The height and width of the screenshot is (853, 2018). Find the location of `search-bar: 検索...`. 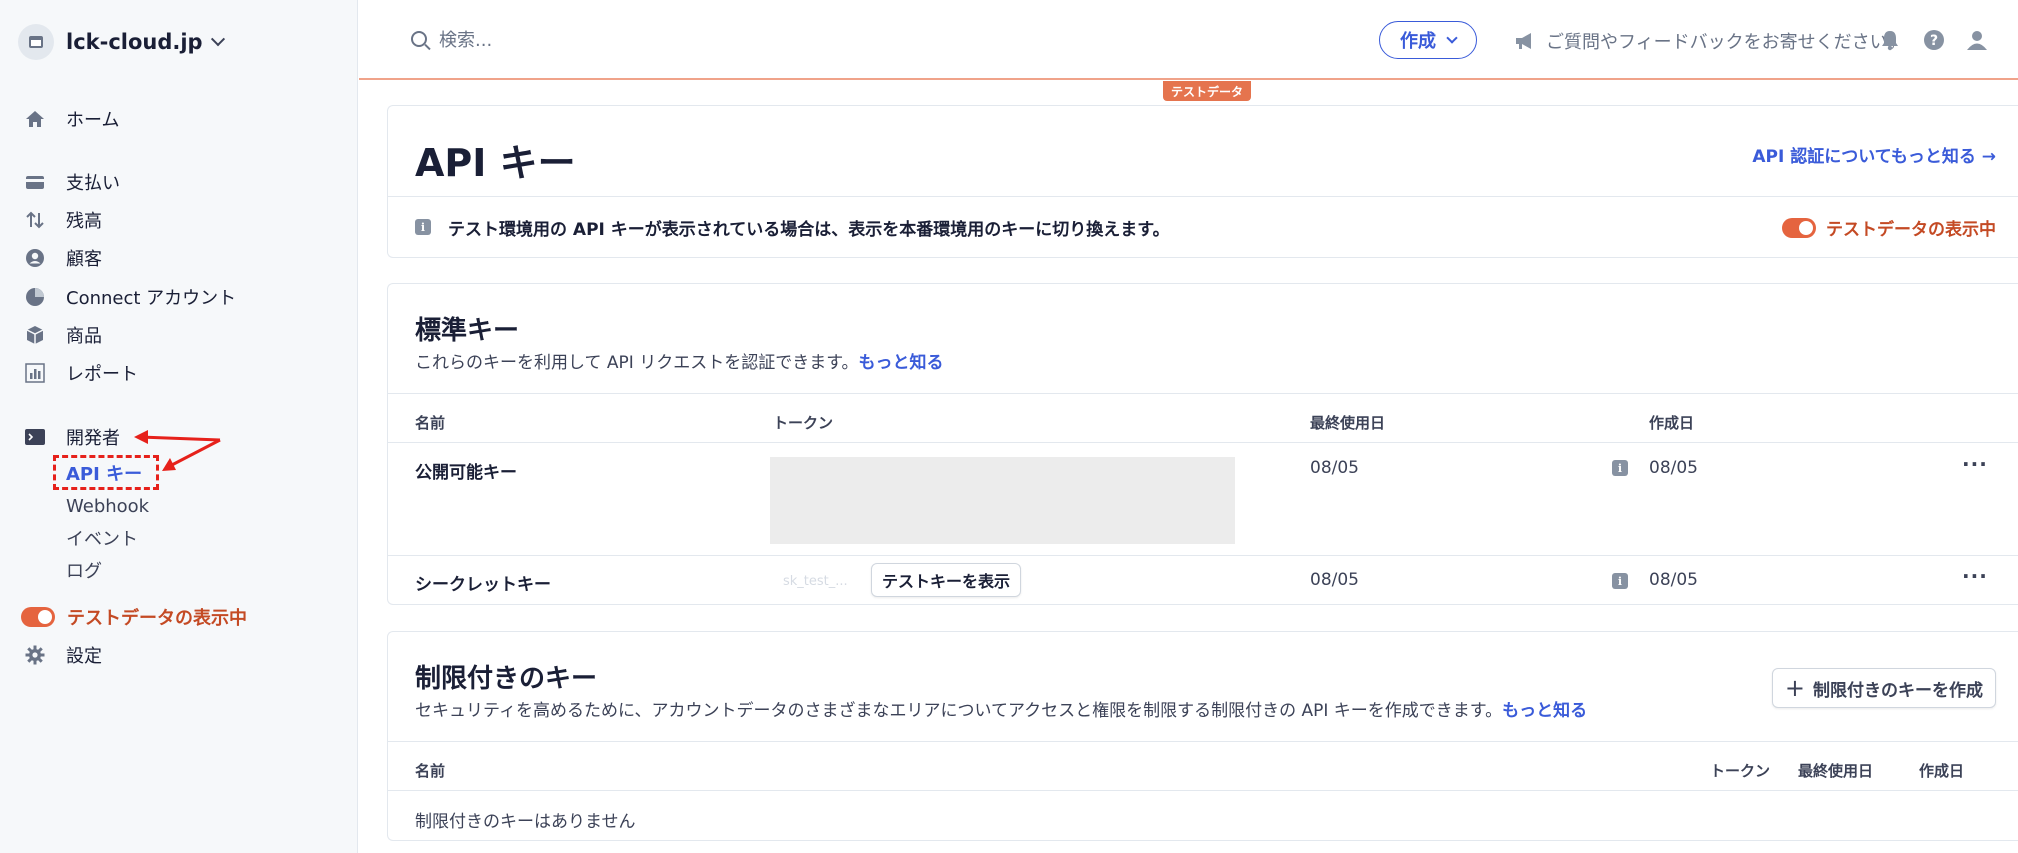

search-bar: 検索... is located at coordinates (451, 39).